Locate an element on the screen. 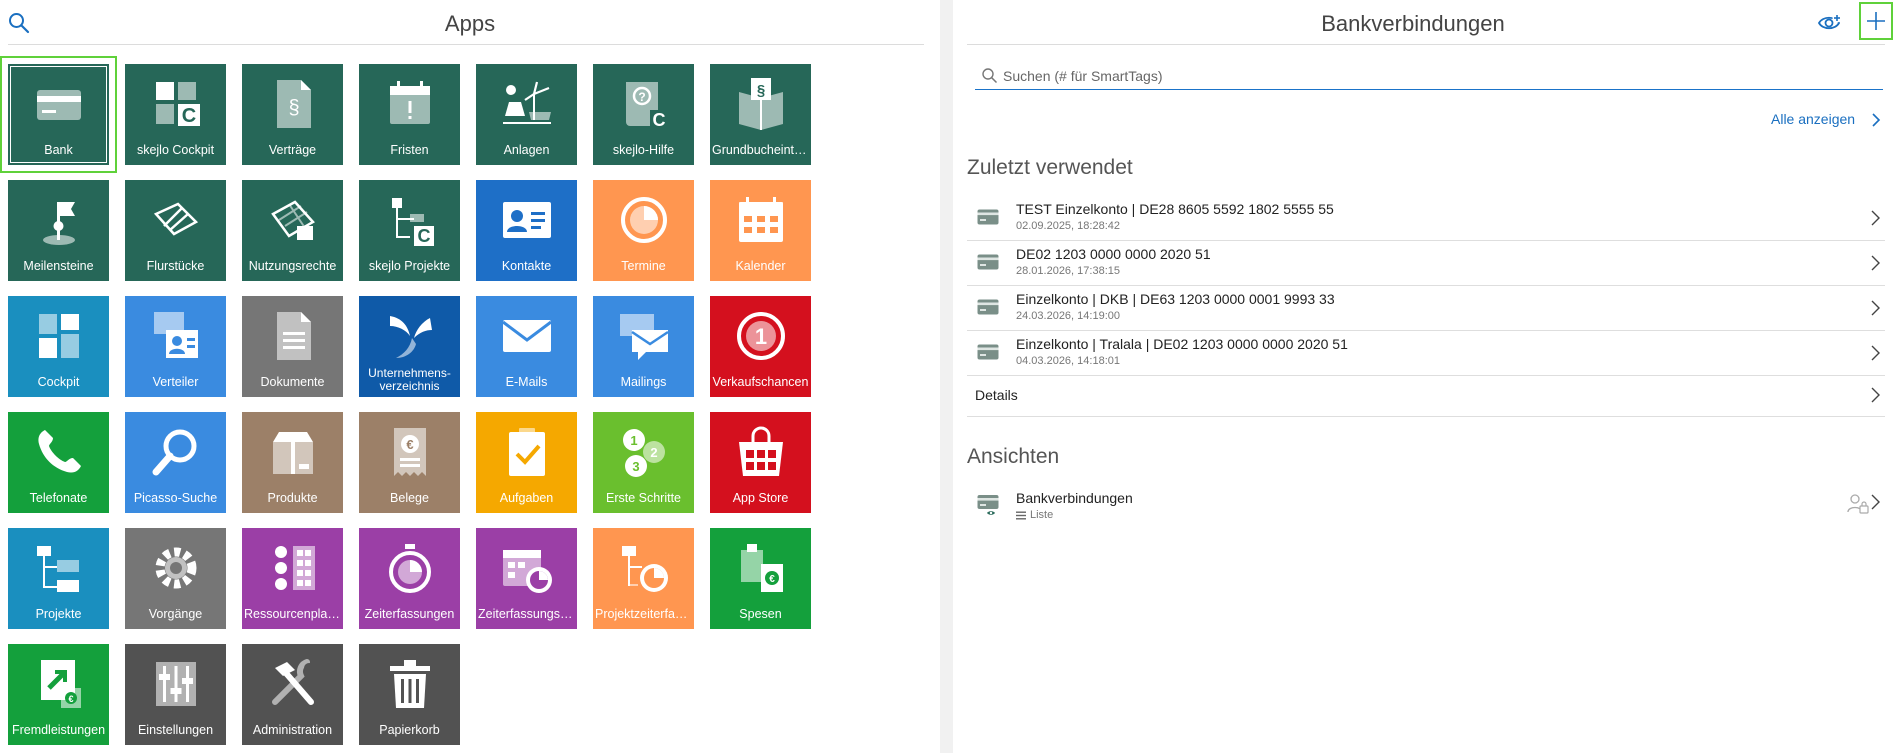  app-tile: Verteiler is located at coordinates (175, 346).